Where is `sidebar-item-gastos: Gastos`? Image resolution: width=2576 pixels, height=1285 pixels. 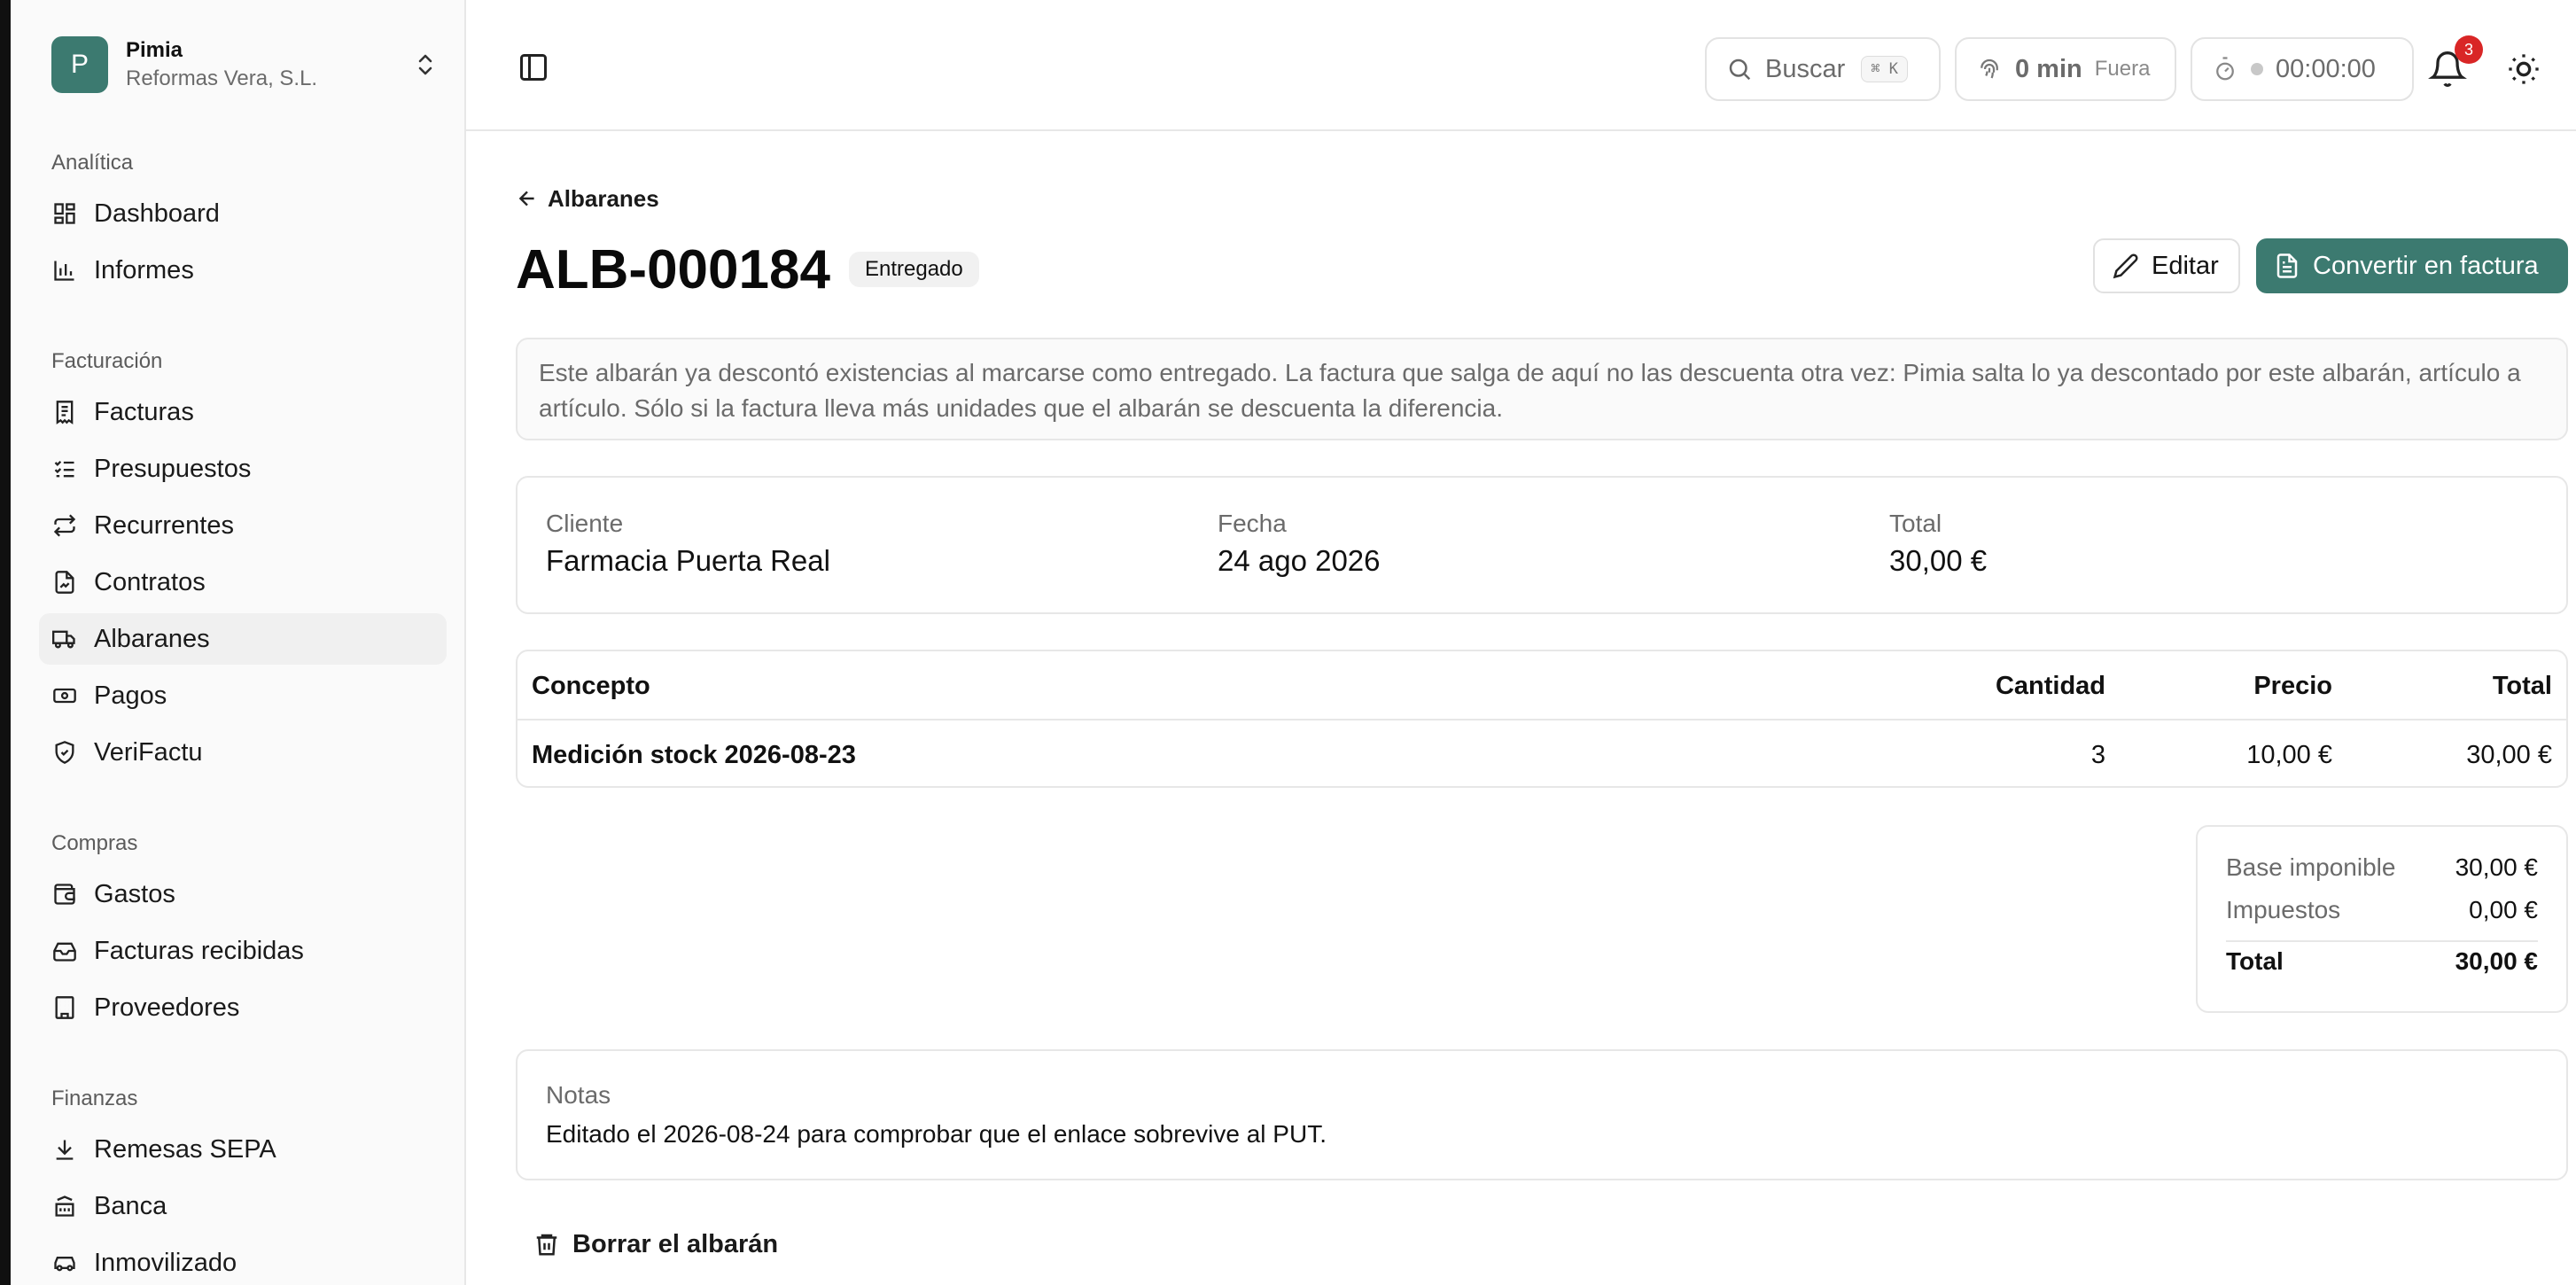
sidebar-item-gastos: Gastos is located at coordinates (243, 894).